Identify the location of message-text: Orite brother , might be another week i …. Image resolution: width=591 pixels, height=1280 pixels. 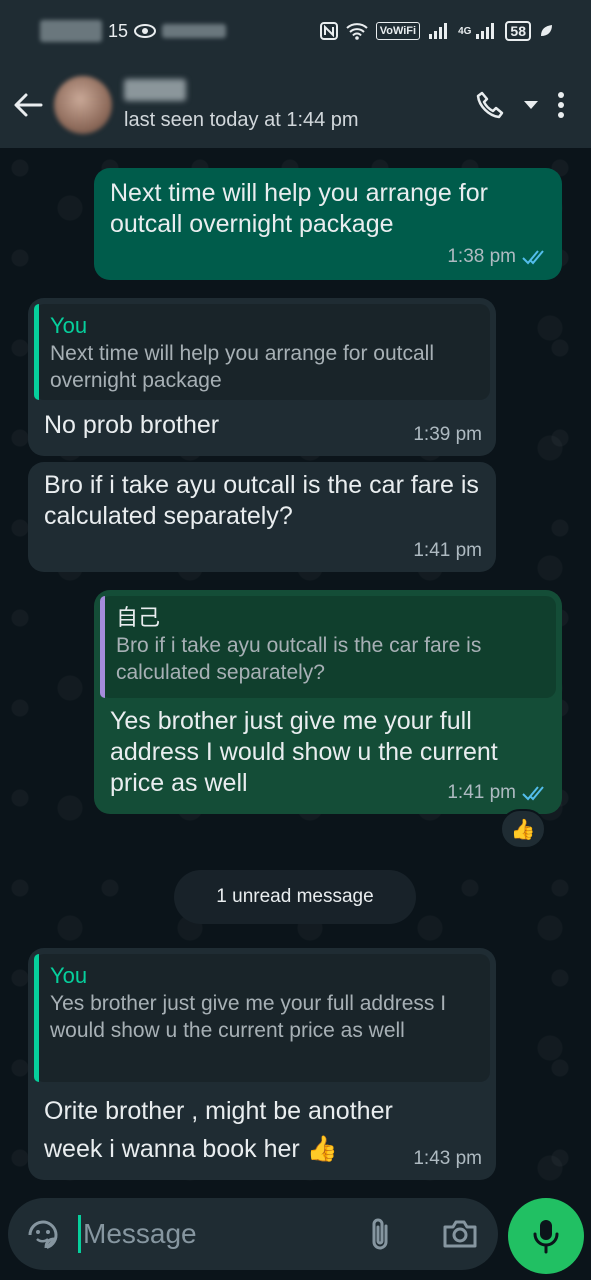
(218, 1130).